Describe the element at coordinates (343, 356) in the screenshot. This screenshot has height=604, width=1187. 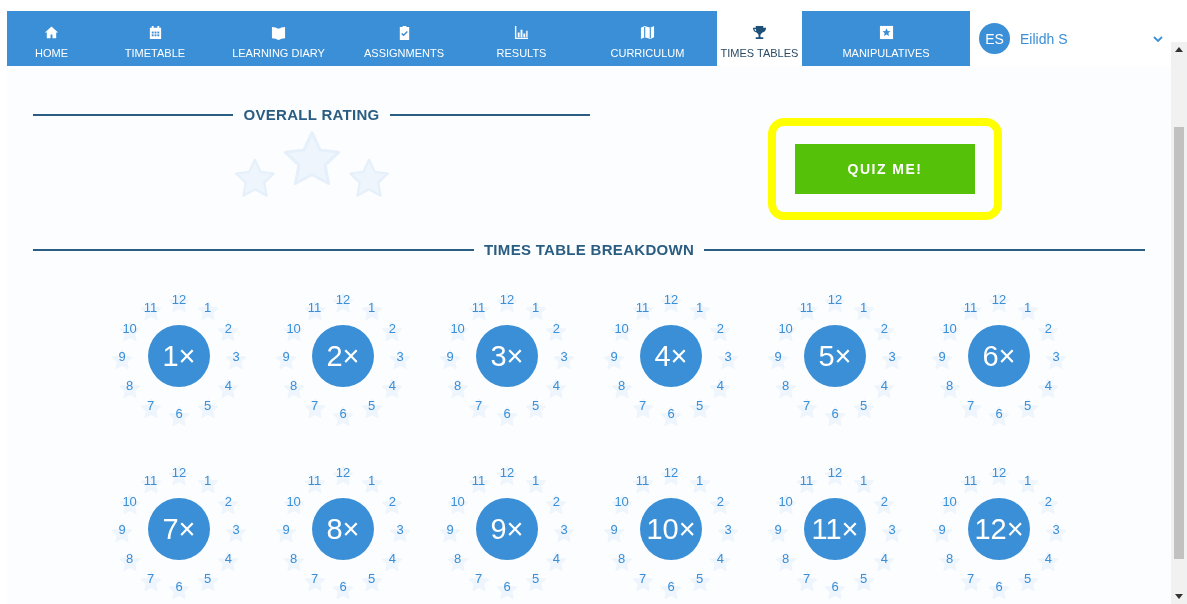
I see `times-table-button: 2×` at that location.